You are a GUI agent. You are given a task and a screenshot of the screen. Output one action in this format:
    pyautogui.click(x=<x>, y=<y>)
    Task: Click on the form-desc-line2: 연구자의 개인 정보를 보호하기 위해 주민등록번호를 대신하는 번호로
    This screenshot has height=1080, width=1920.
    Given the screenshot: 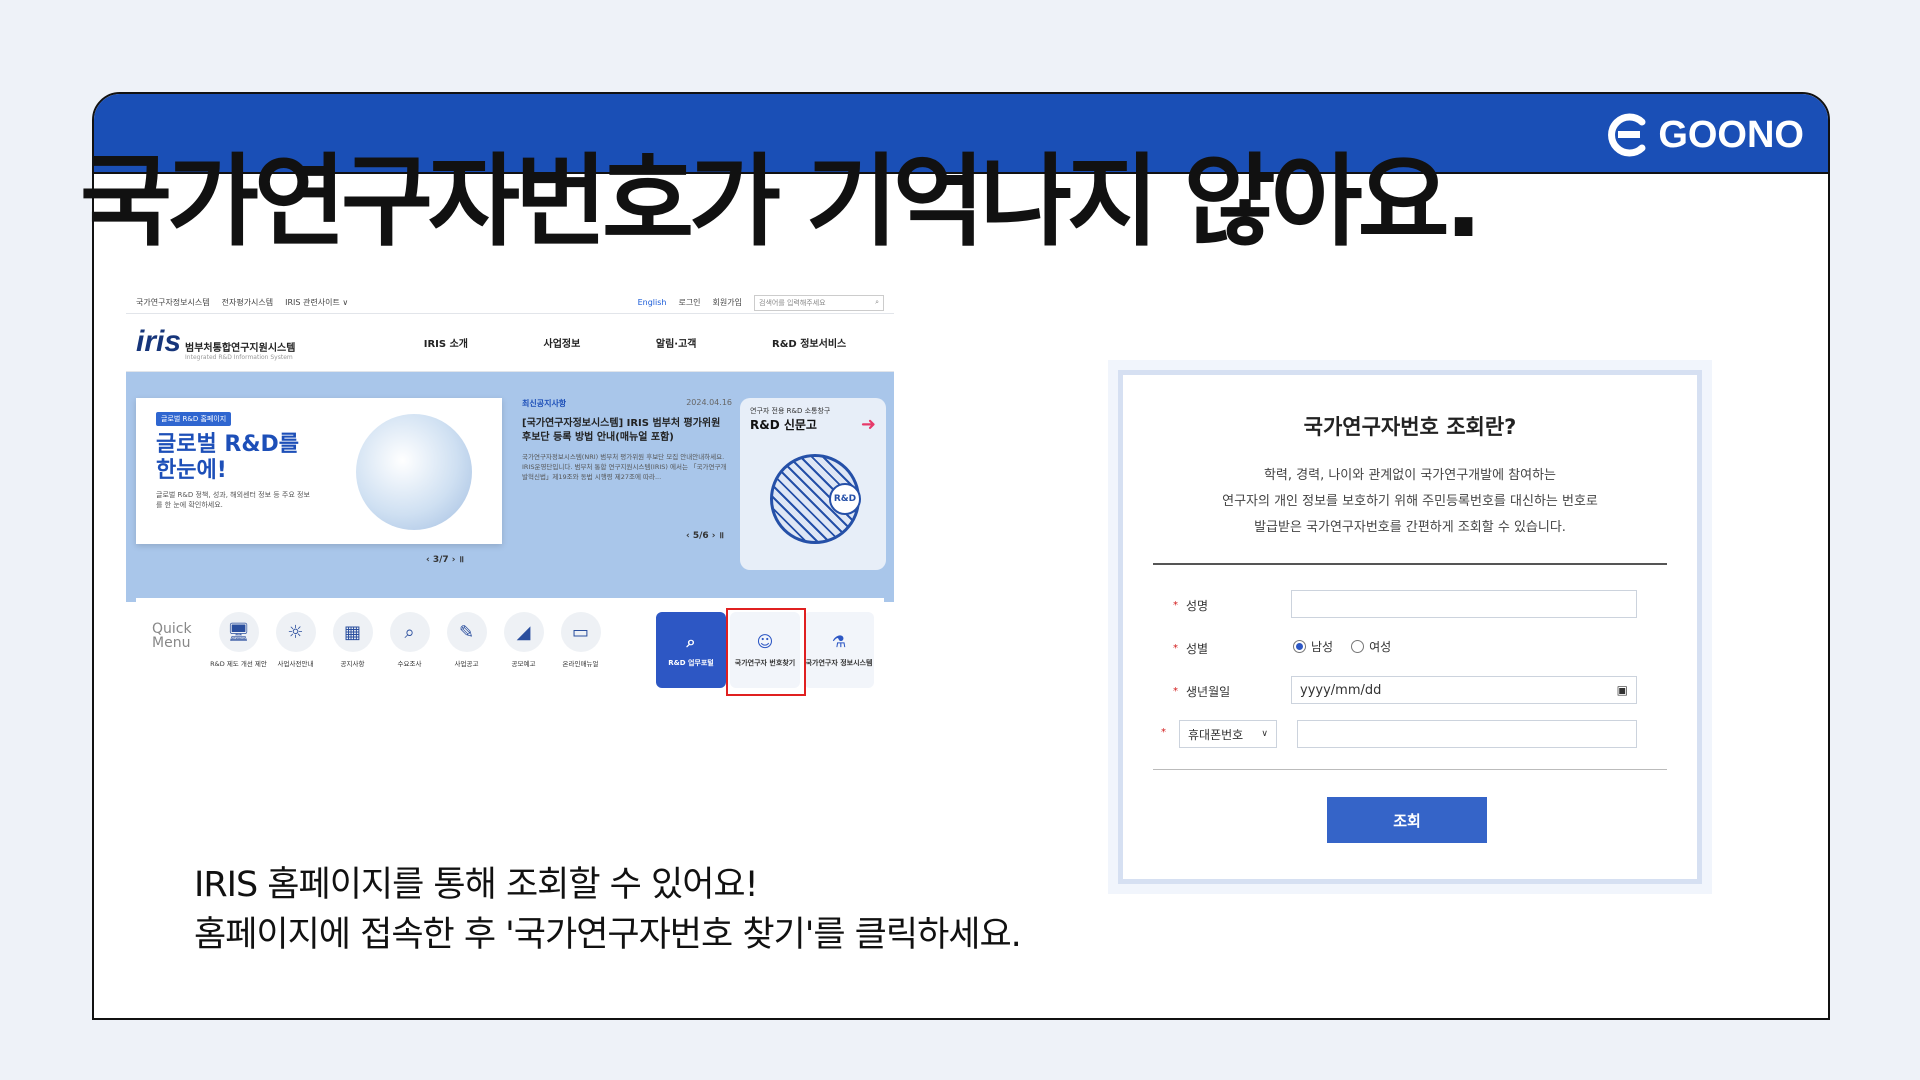 What is the action you would take?
    pyautogui.click(x=1410, y=501)
    